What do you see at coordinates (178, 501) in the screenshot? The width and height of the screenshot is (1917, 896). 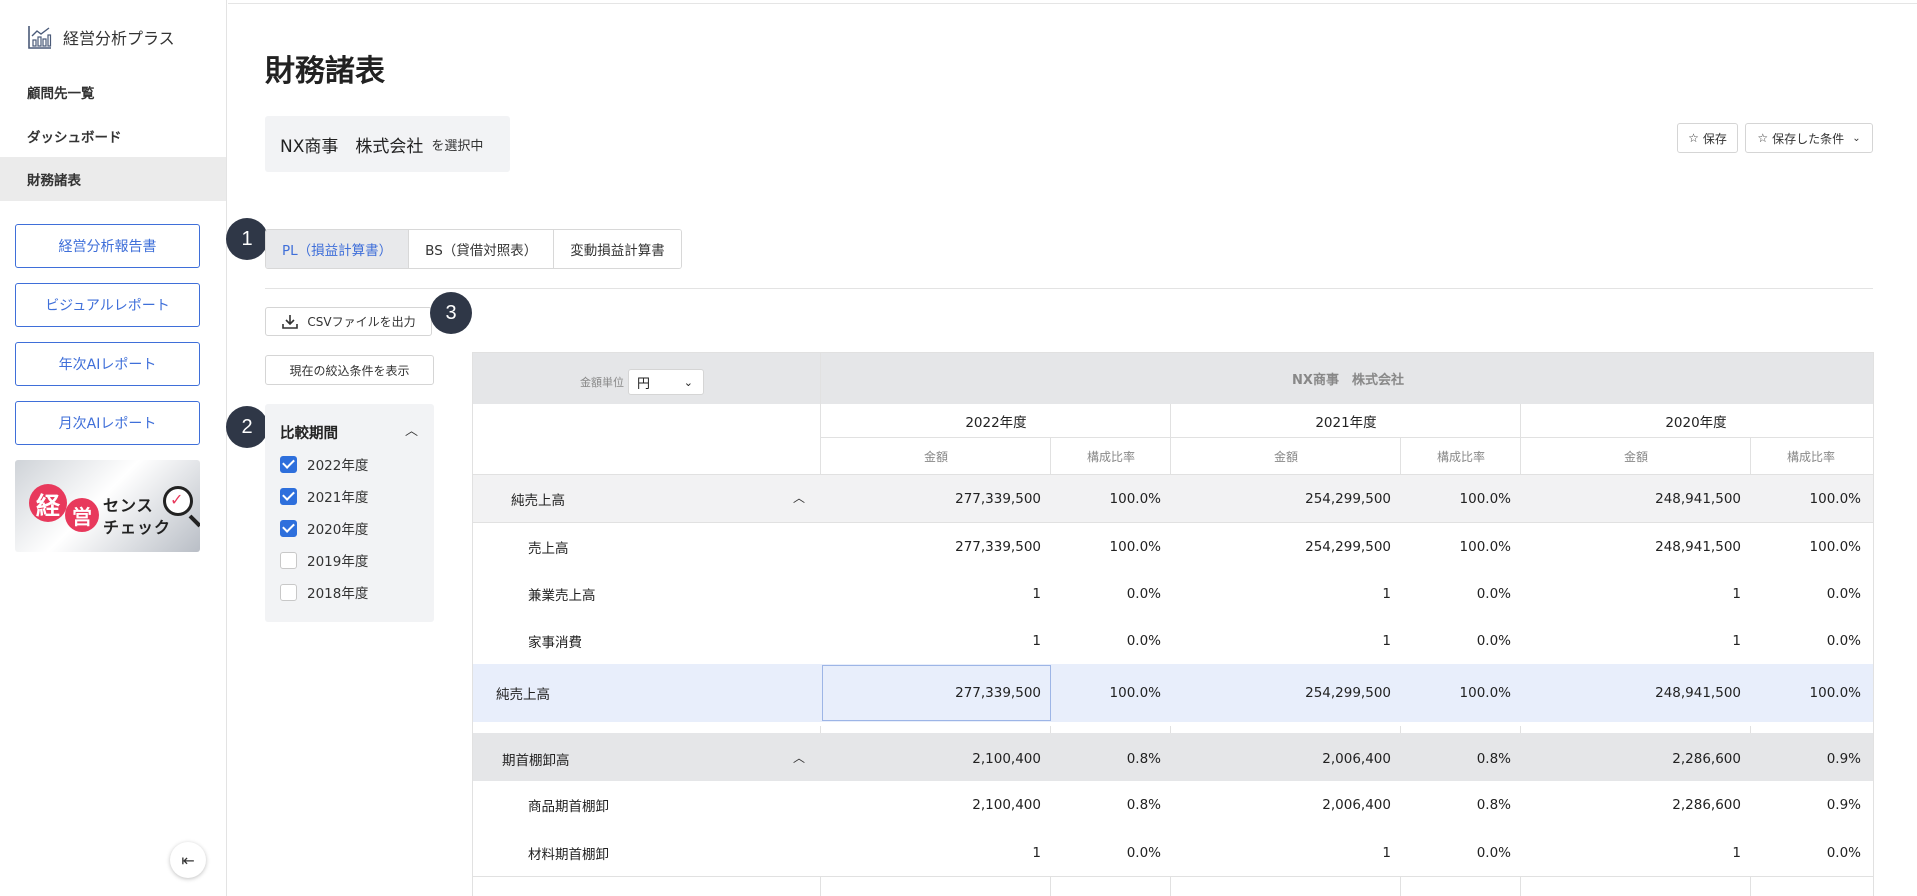 I see `magnifier-icon: ✓` at bounding box center [178, 501].